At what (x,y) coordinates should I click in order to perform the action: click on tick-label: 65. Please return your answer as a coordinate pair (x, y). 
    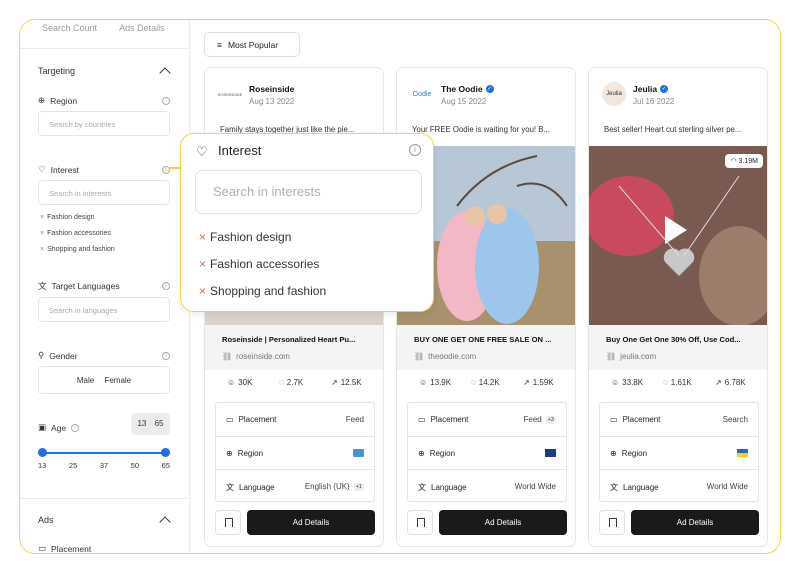
    Looking at the image, I should click on (165, 465).